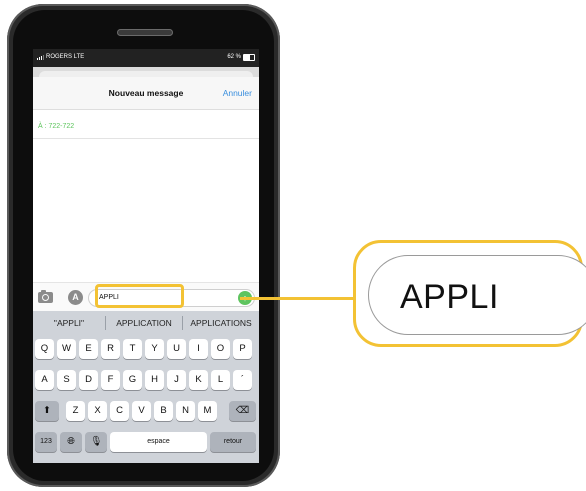 This screenshot has height=491, width=586. Describe the element at coordinates (221, 323) in the screenshot. I see `suggestion-item: APPLICATIONS` at that location.